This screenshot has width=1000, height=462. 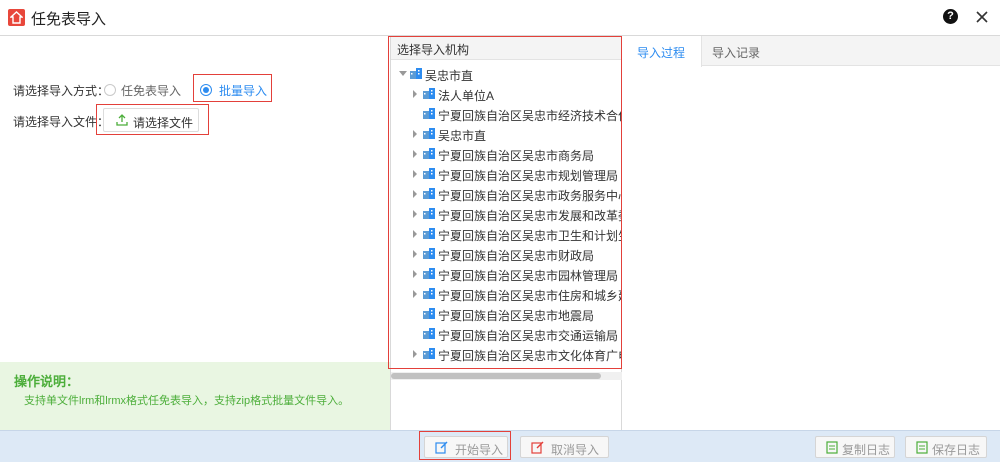 What do you see at coordinates (736, 53) in the screenshot?
I see `tab-import-records-label: 导入记录` at bounding box center [736, 53].